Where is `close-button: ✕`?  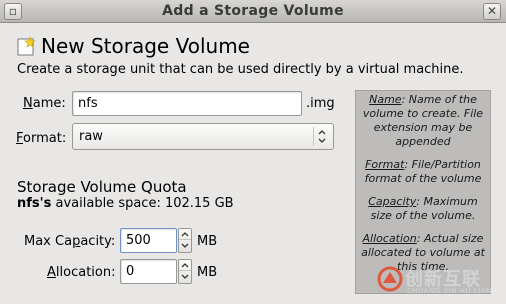 close-button: ✕ is located at coordinates (492, 11).